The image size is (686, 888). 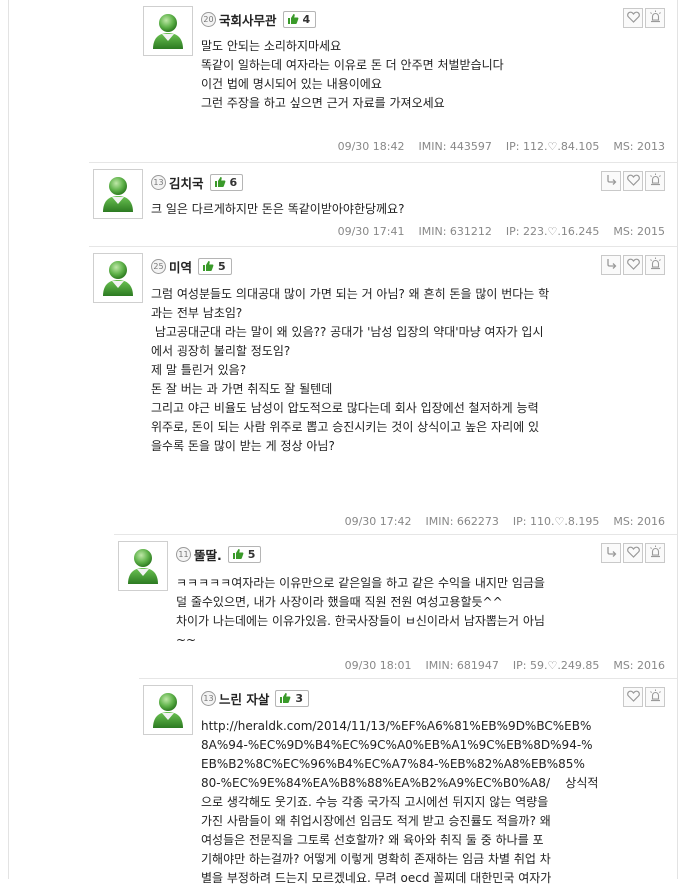 What do you see at coordinates (242, 389) in the screenshot?
I see `comment-line: 돈 잘 버는 과 가면 취직도 잘 될텐데` at bounding box center [242, 389].